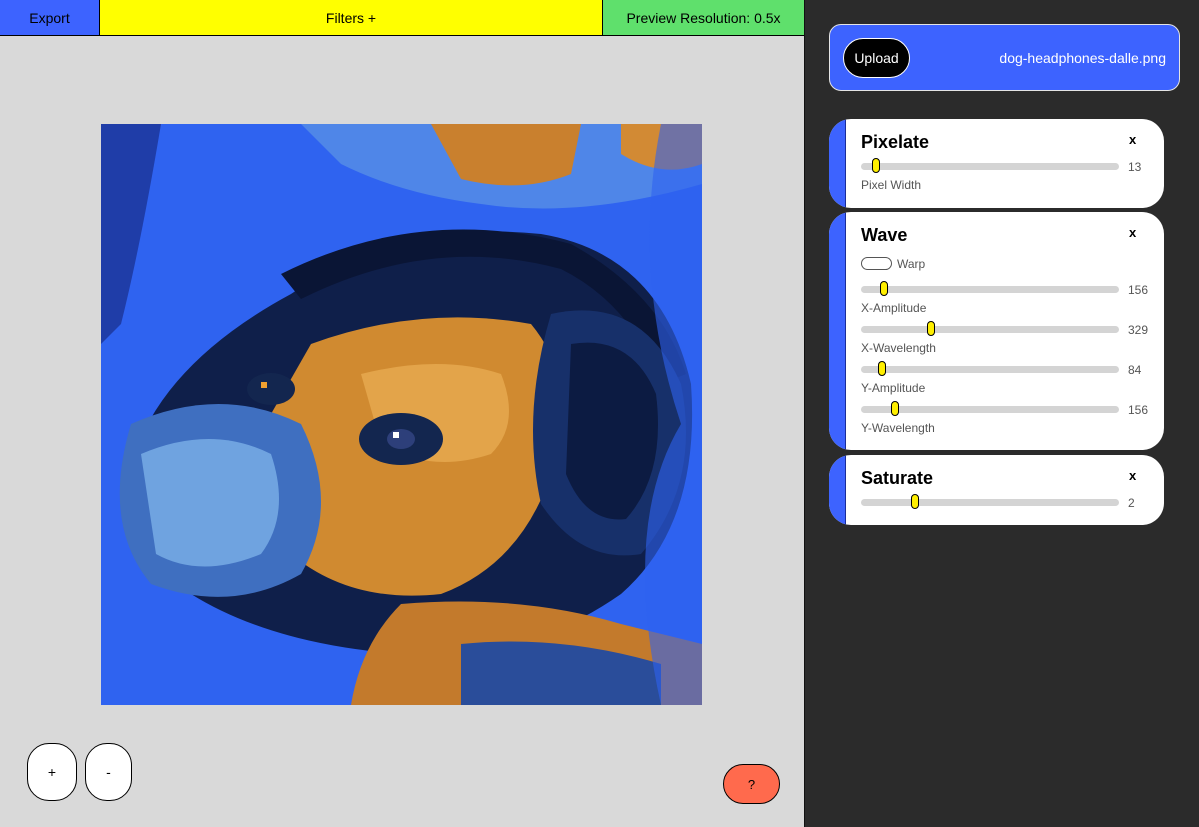 The height and width of the screenshot is (827, 1199). What do you see at coordinates (884, 235) in the screenshot?
I see `filter-title: Wave` at bounding box center [884, 235].